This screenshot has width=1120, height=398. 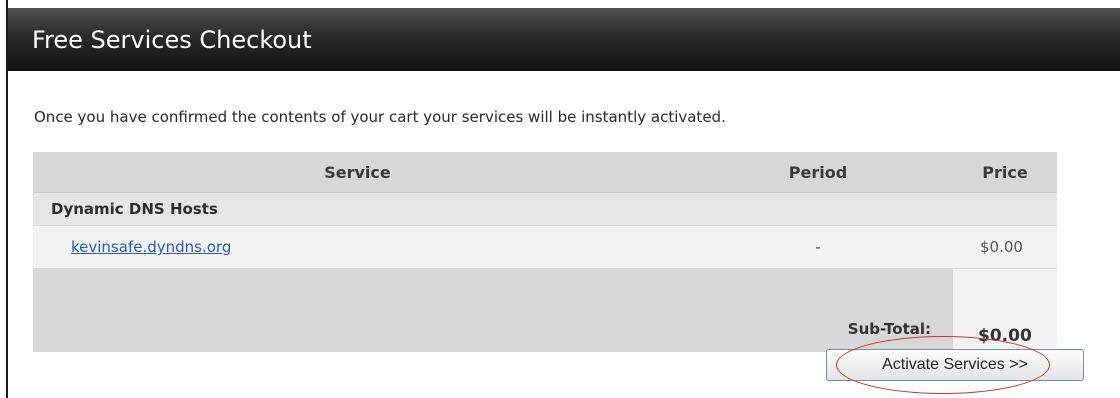 I want to click on group-row: Dynamic DNS Hosts, so click(x=545, y=209).